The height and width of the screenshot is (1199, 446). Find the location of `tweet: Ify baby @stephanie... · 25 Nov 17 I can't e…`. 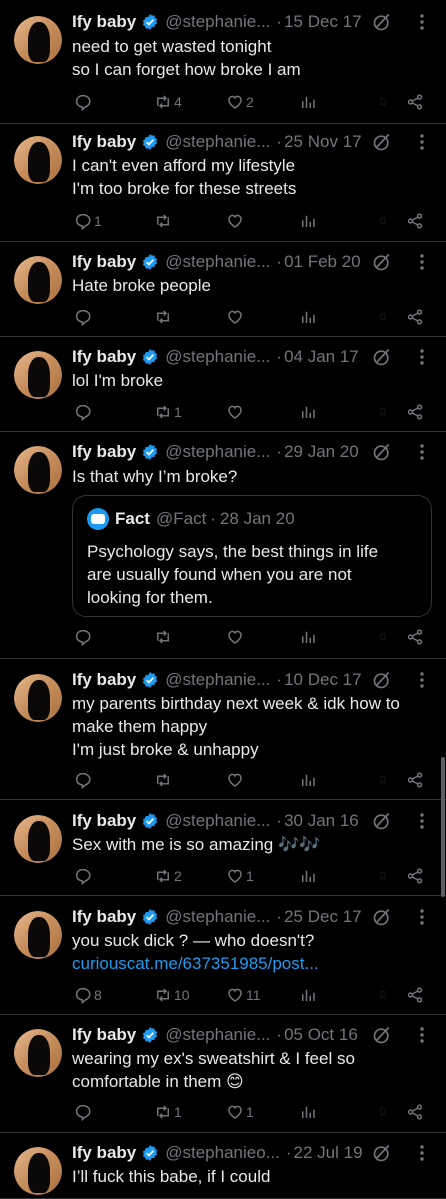

tweet: Ify baby @stephanie... · 25 Nov 17 I can't e… is located at coordinates (223, 183).